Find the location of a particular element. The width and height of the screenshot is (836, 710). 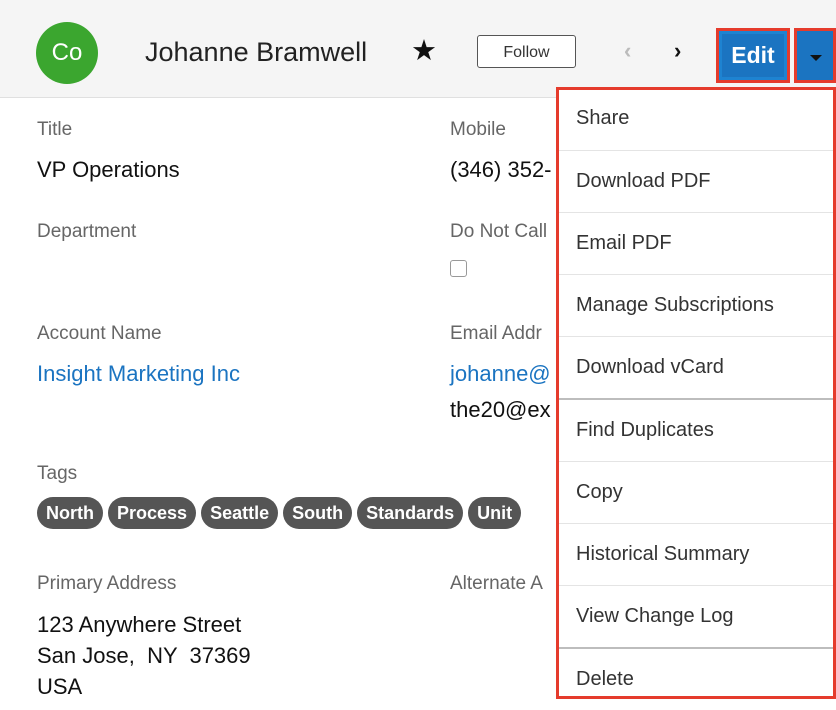

department-label: Department is located at coordinates (87, 231).